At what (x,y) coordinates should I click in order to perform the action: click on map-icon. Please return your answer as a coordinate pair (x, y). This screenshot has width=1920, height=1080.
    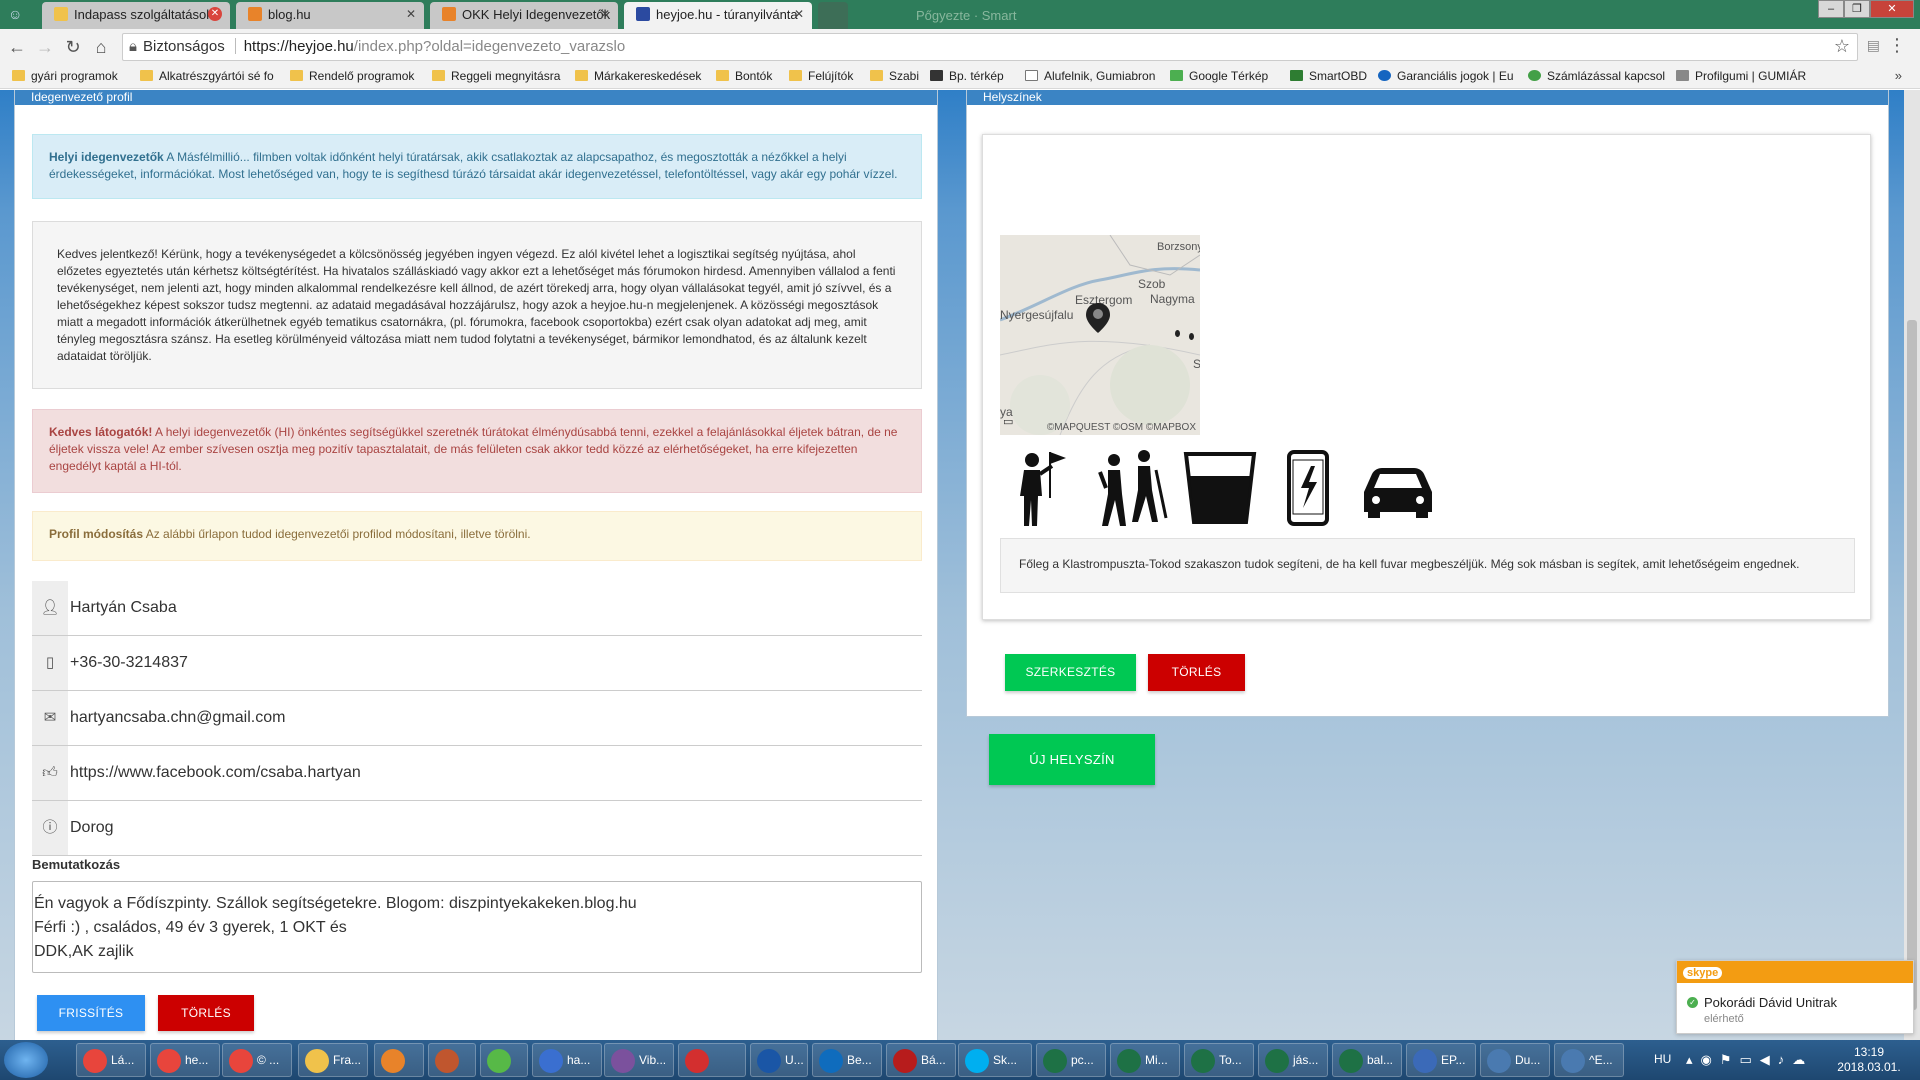
    Looking at the image, I should click on (936, 75).